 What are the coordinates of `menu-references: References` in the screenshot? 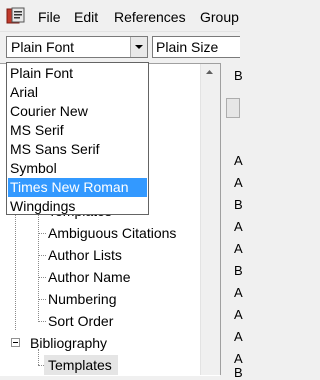 It's located at (150, 17).